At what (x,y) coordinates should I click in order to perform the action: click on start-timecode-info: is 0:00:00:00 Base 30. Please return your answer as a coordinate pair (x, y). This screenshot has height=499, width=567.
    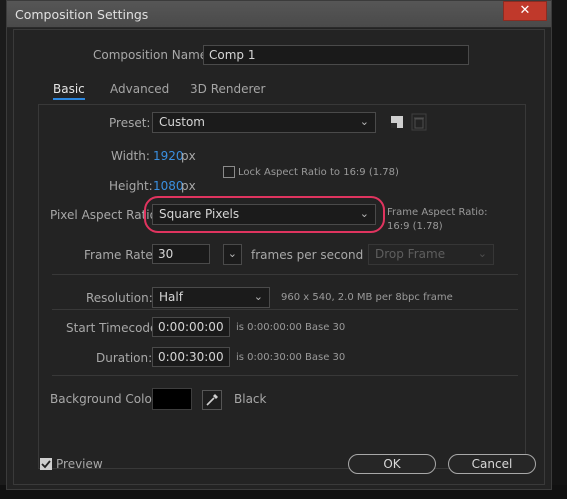
    Looking at the image, I should click on (291, 327).